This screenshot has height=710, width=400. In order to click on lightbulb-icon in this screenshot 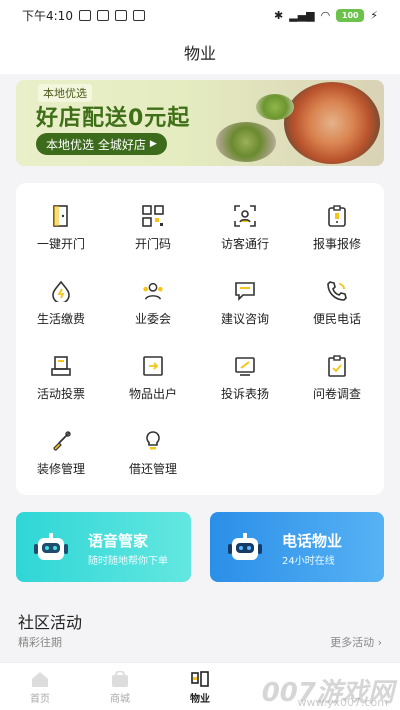, I will do `click(153, 441)`.